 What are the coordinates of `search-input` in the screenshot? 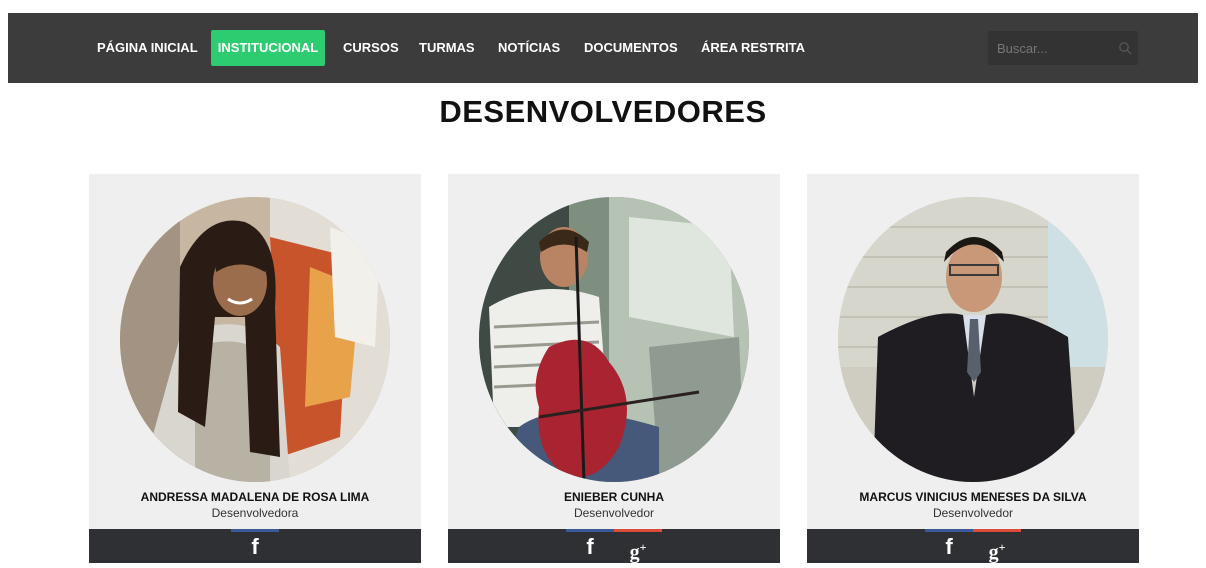 It's located at (1048, 48).